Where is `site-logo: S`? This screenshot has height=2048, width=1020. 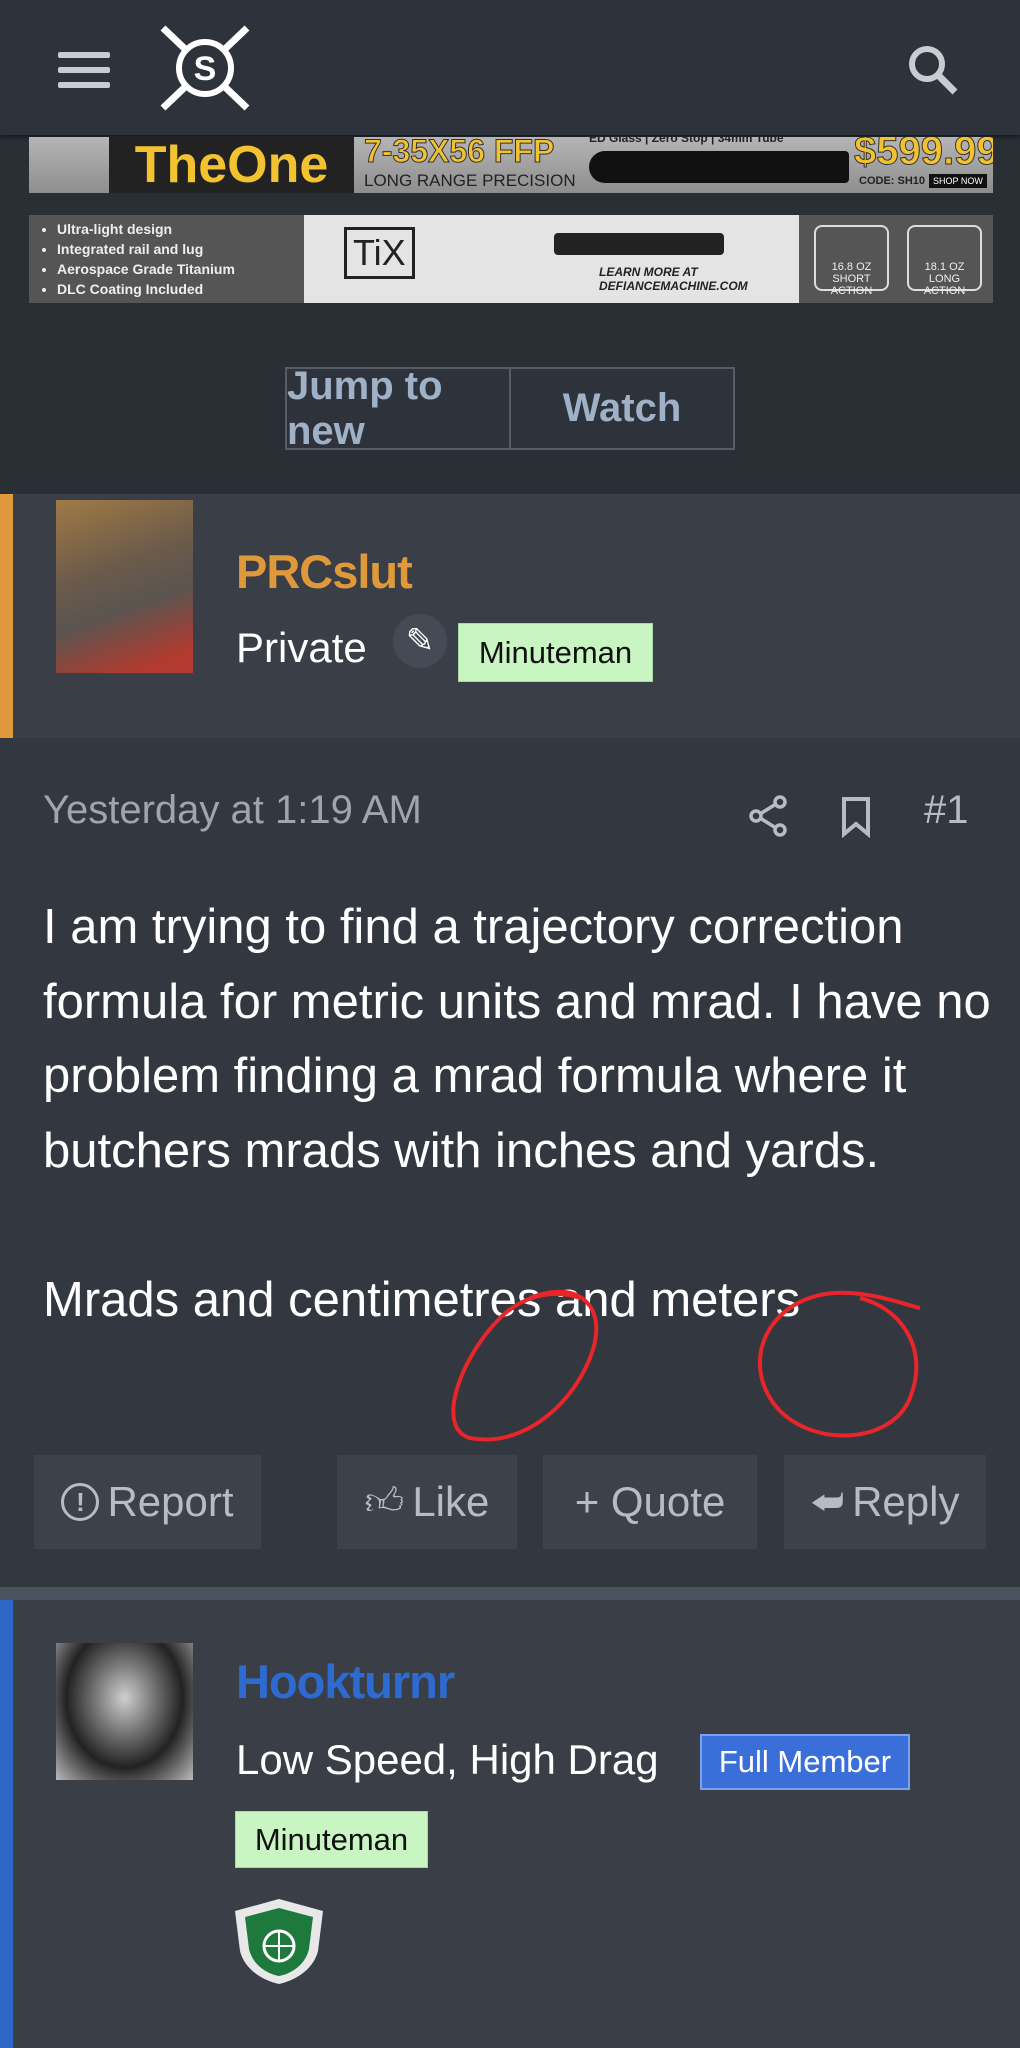 site-logo: S is located at coordinates (205, 67).